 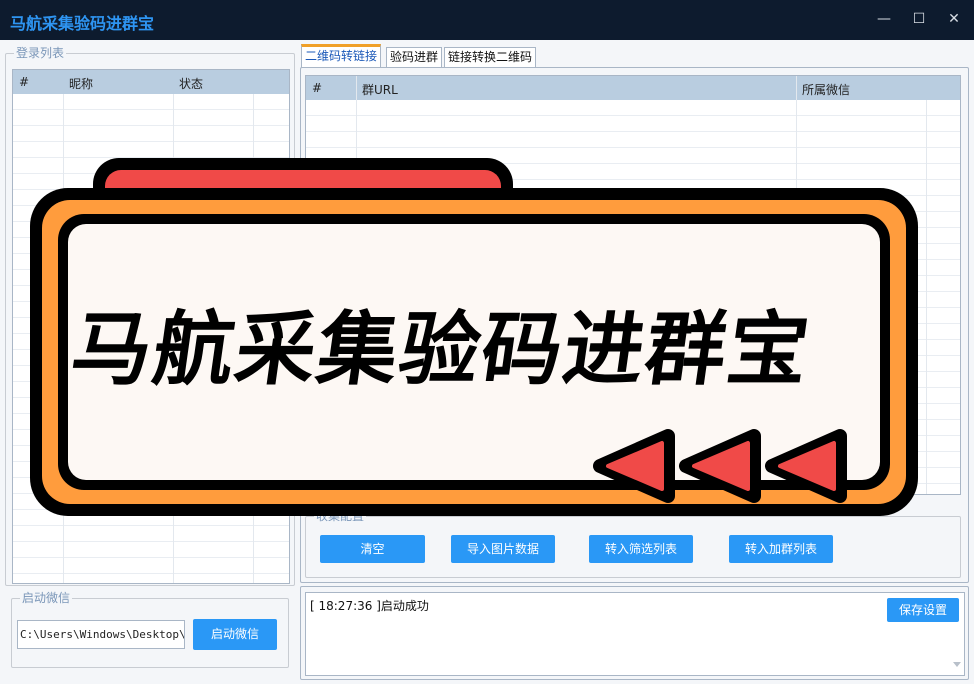 What do you see at coordinates (82, 23) in the screenshot?
I see `window-title: 马航采集验码进群宝` at bounding box center [82, 23].